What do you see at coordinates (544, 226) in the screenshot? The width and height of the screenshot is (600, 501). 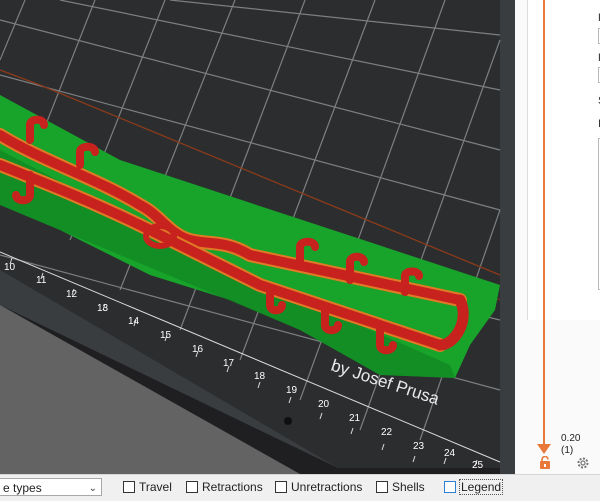 I see `layer-slider-track` at bounding box center [544, 226].